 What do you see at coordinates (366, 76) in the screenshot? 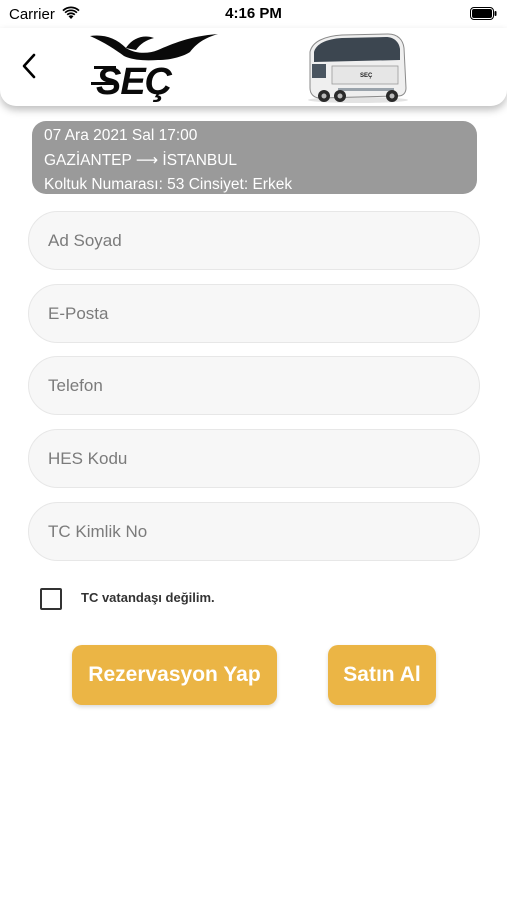
I see `svg-text: SEÇ` at bounding box center [366, 76].